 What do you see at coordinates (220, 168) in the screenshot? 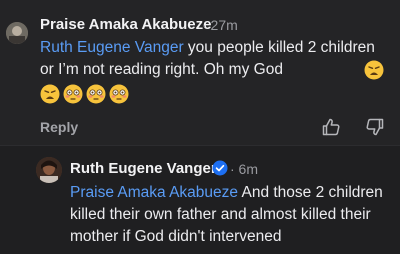
I see `verified-badge-icon` at bounding box center [220, 168].